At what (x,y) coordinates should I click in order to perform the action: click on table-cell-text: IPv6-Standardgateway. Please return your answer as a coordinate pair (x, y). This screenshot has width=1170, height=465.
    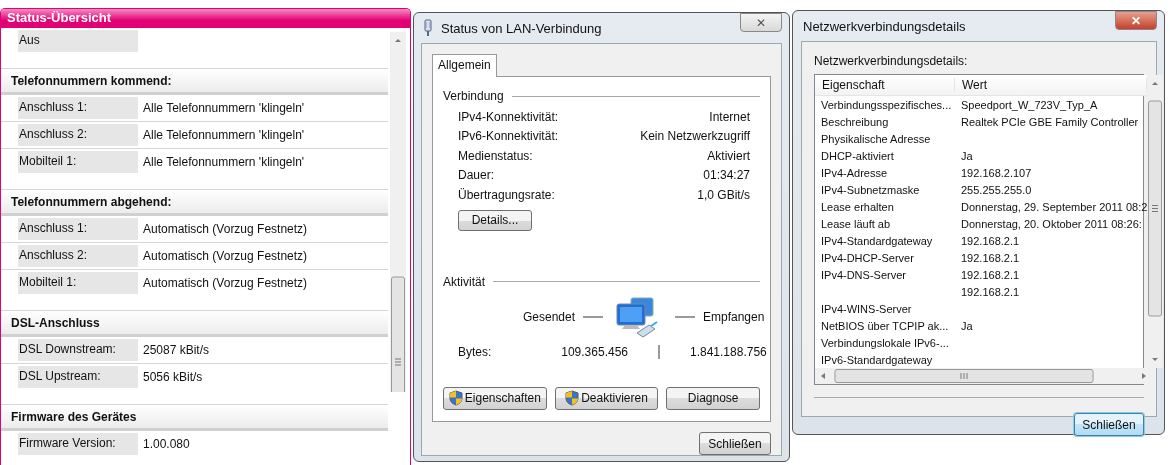
    Looking at the image, I should click on (877, 359).